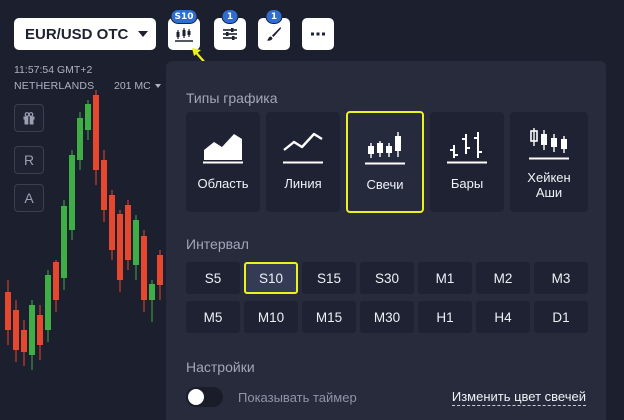  What do you see at coordinates (445, 278) in the screenshot?
I see `interval-m1: M1` at bounding box center [445, 278].